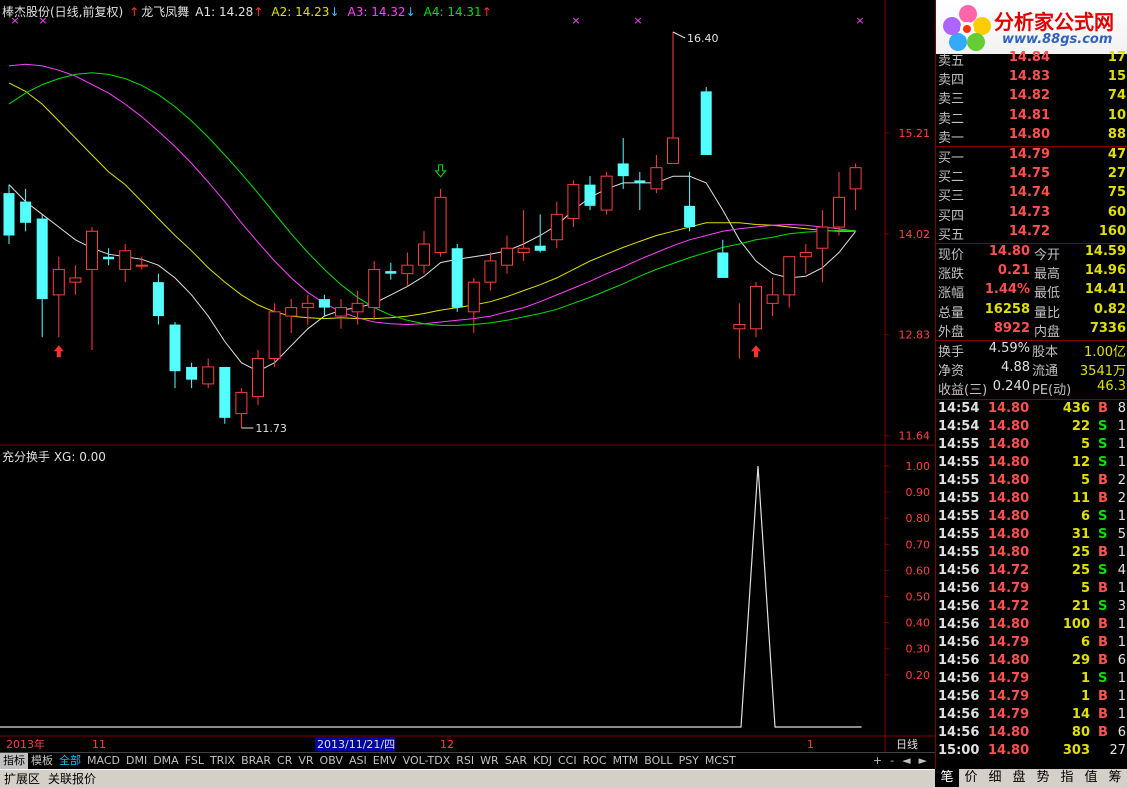 The width and height of the screenshot is (1127, 788). What do you see at coordinates (1031, 214) in the screenshot?
I see `bid-row: 买四 14.73 60` at bounding box center [1031, 214].